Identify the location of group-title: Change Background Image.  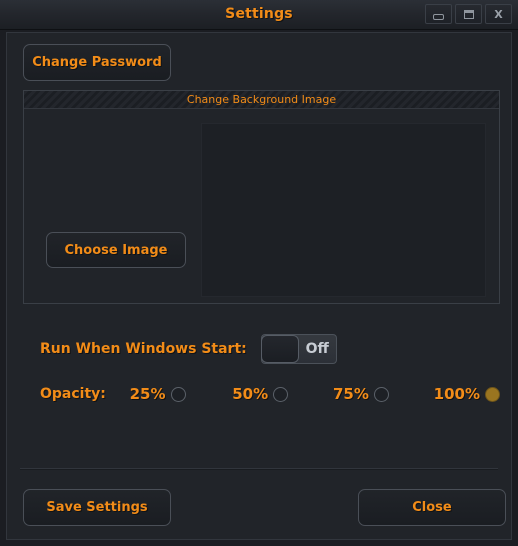
(261, 99).